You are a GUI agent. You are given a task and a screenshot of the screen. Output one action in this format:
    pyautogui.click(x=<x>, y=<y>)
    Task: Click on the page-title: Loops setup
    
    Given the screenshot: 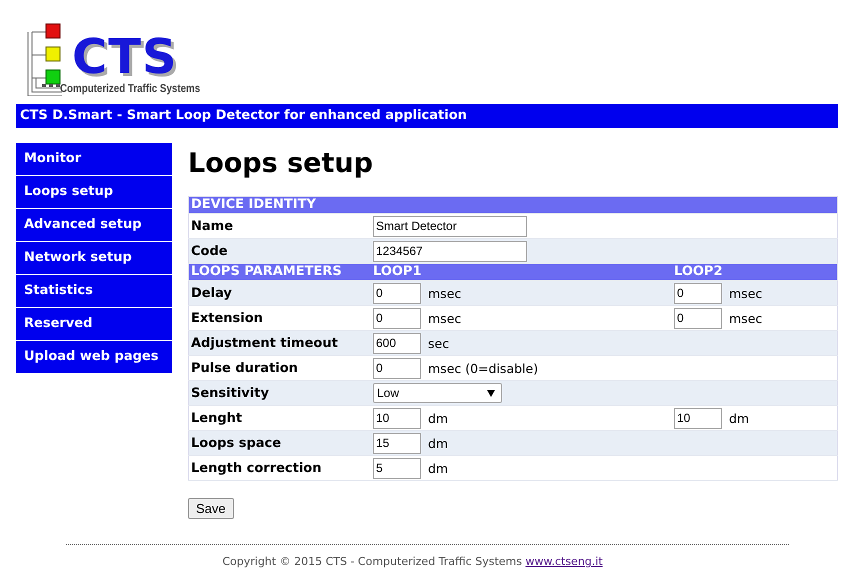 What is the action you would take?
    pyautogui.click(x=281, y=164)
    